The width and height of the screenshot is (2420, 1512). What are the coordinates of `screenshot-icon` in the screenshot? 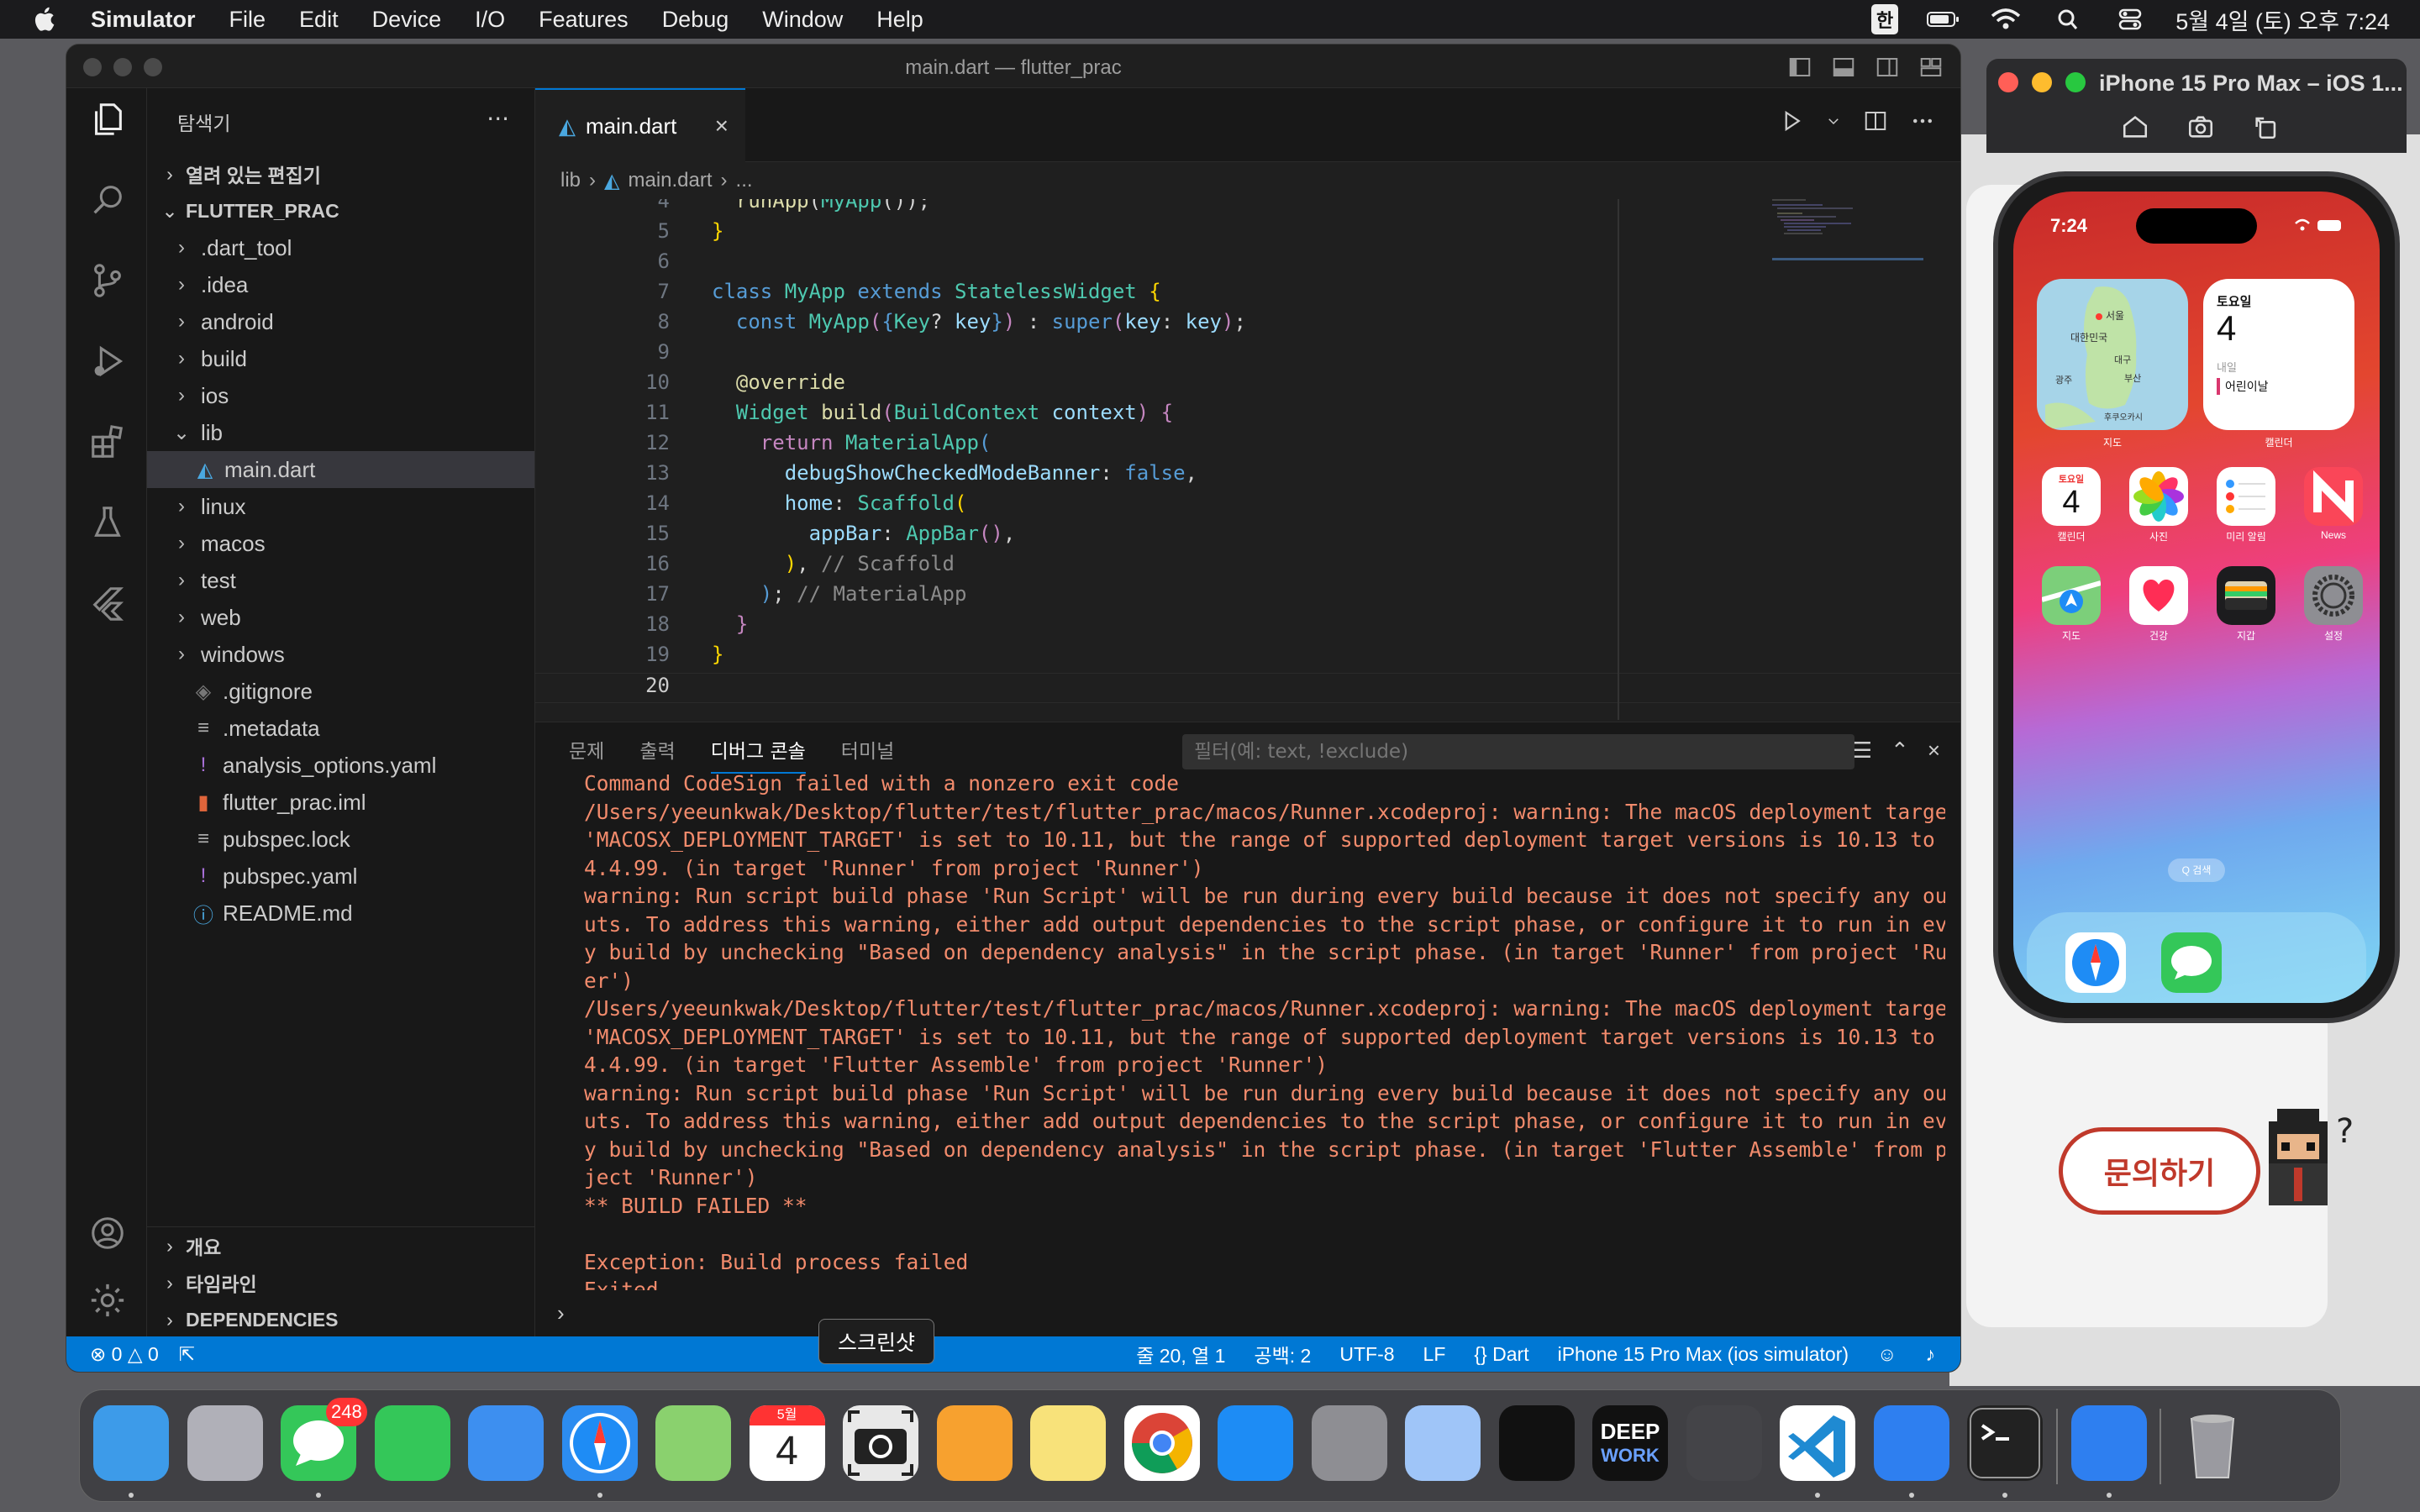 It's located at (880, 1443).